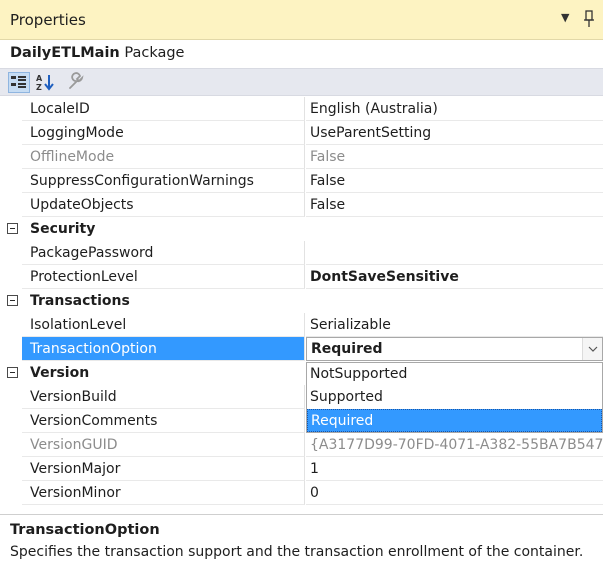  What do you see at coordinates (163, 469) in the screenshot?
I see `property-name: VersionMajor` at bounding box center [163, 469].